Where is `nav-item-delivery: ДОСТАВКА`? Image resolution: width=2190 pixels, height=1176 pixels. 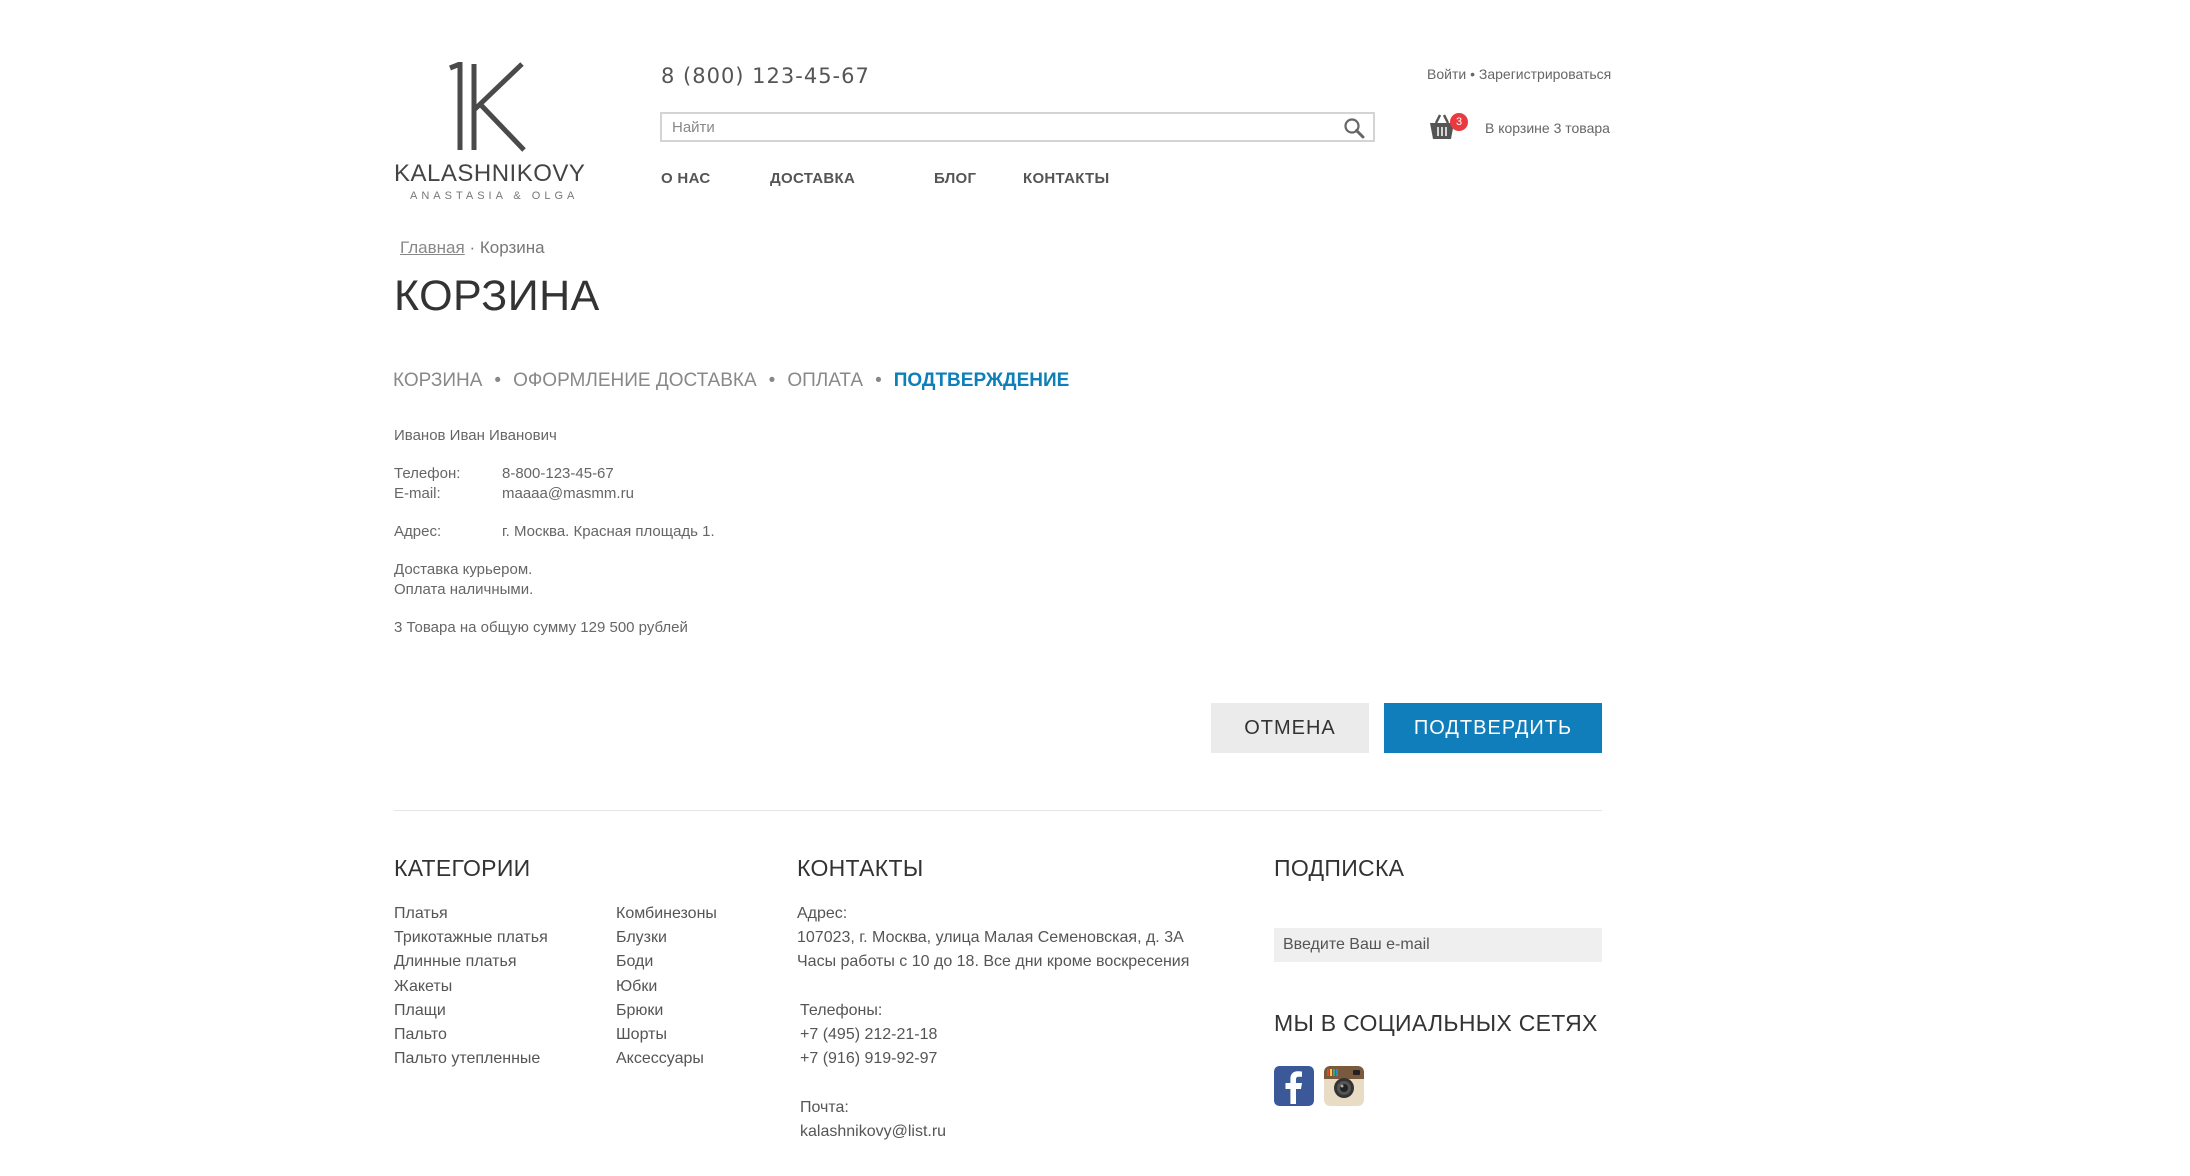
nav-item-delivery: ДОСТАВКА is located at coordinates (812, 178).